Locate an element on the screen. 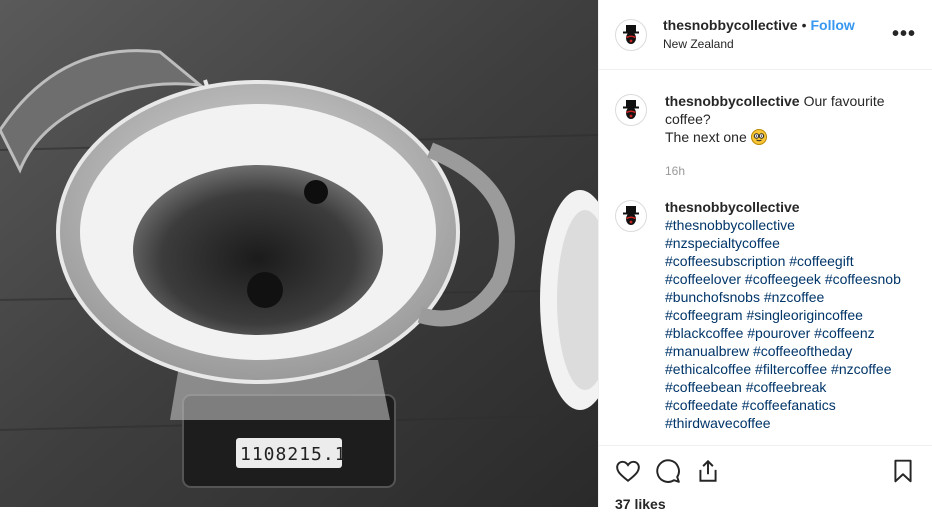  nerd-face-emoji-icon is located at coordinates (758, 137).